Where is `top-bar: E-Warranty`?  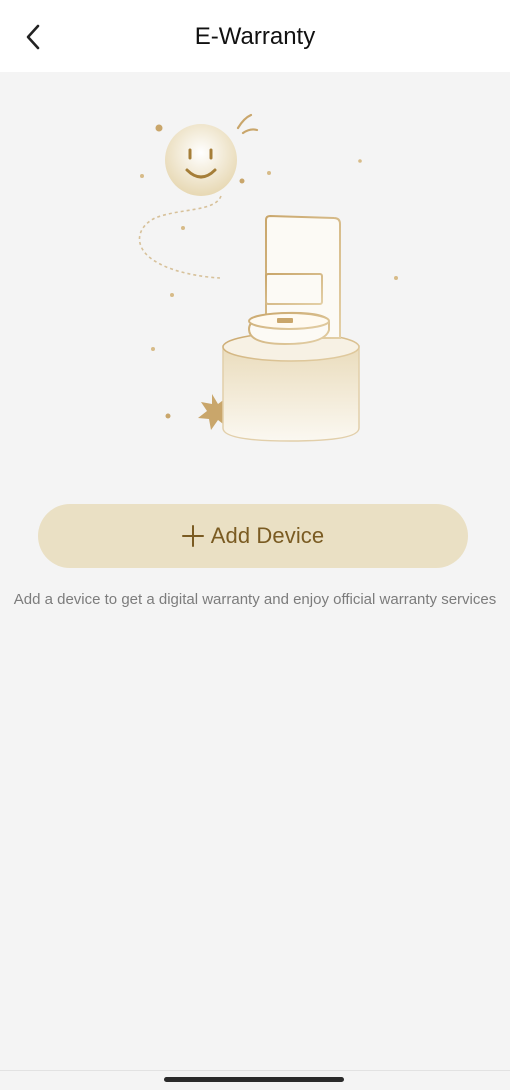
top-bar: E-Warranty is located at coordinates (255, 36).